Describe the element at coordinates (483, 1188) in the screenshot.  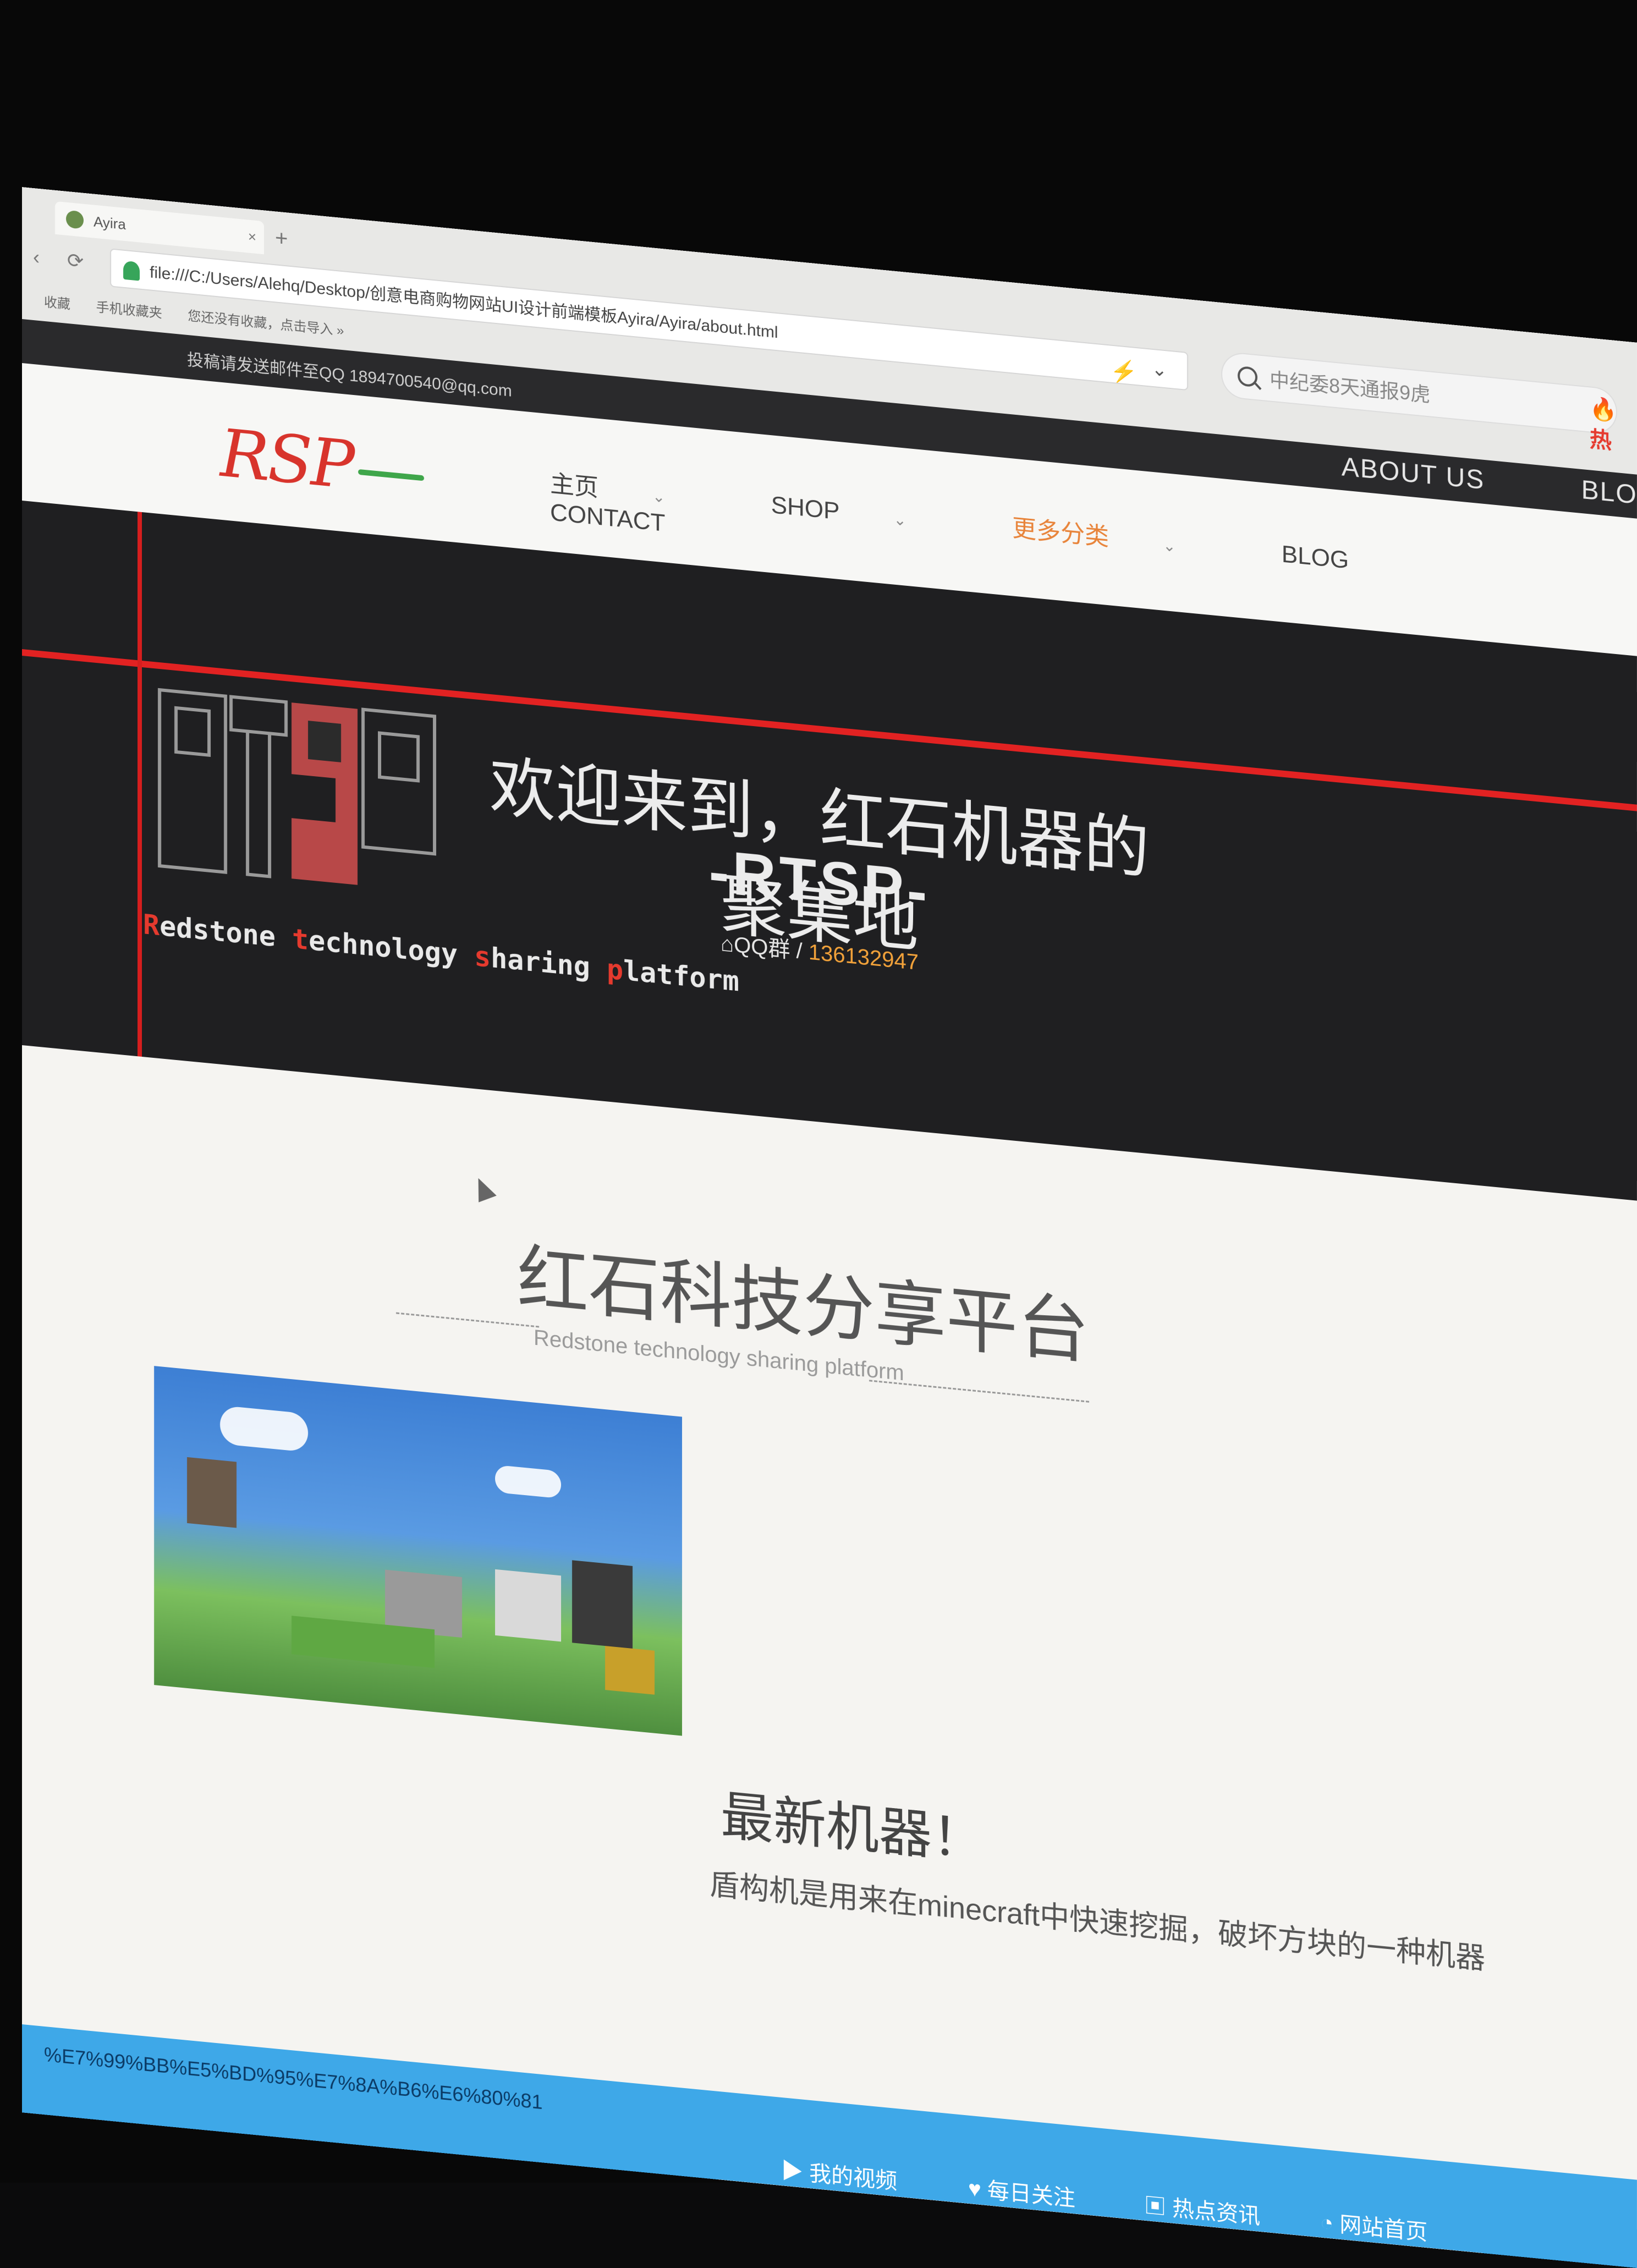
I see `mouse-cursor-icon` at that location.